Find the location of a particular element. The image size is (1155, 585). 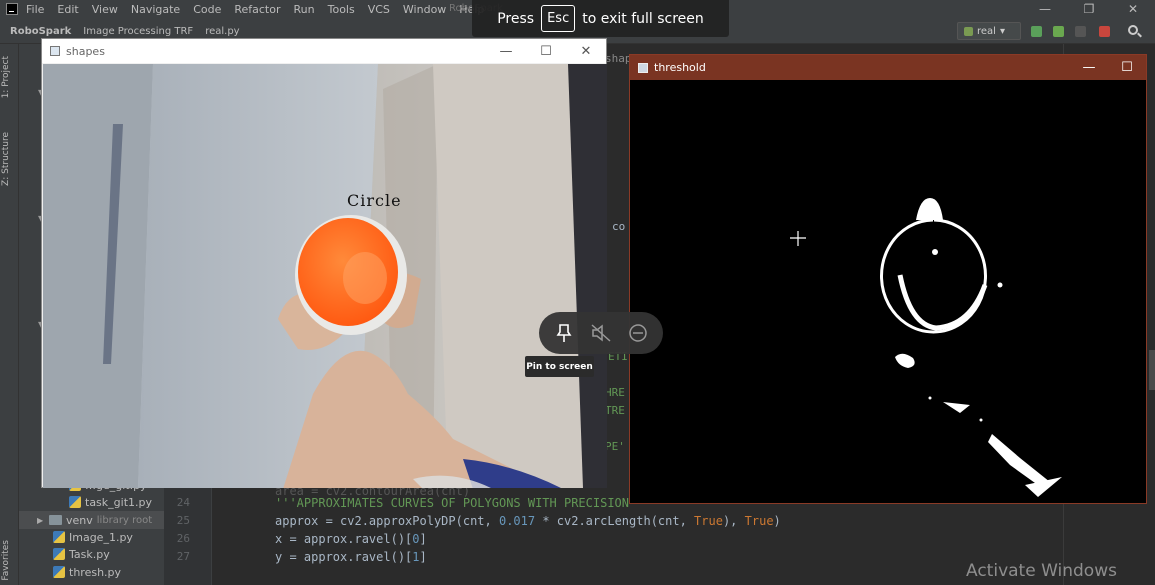

code-token: approx = cv2.approxPolyDP(cnt, is located at coordinates (387, 521).